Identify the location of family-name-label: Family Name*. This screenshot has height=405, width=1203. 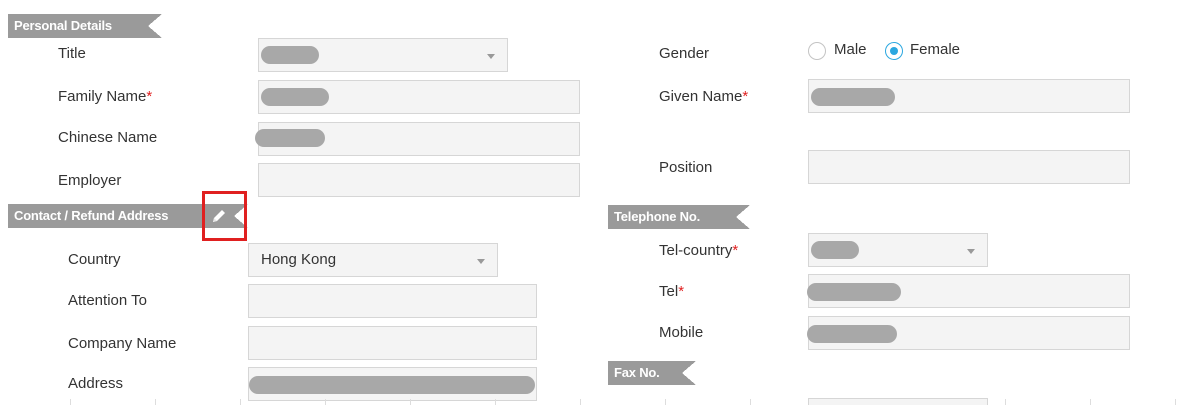
(105, 96).